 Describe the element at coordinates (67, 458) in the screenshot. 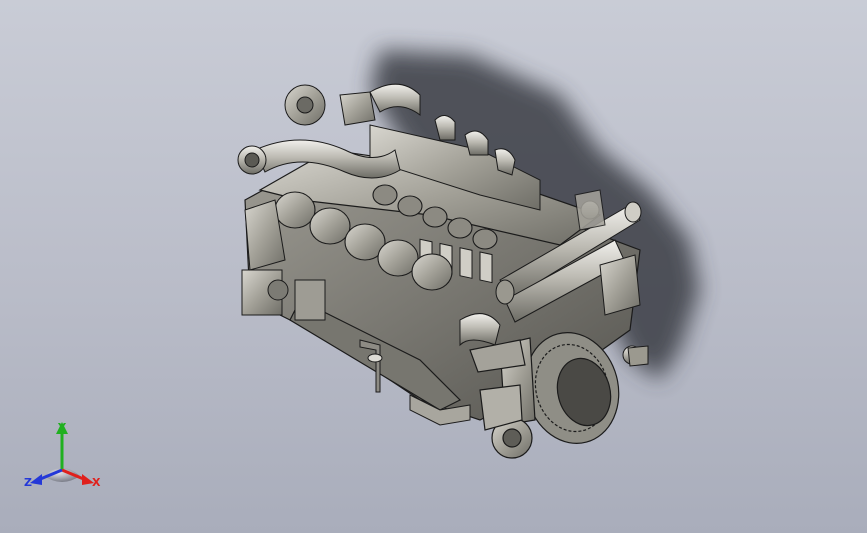

I see `coordinate-triad: Y X Z` at that location.